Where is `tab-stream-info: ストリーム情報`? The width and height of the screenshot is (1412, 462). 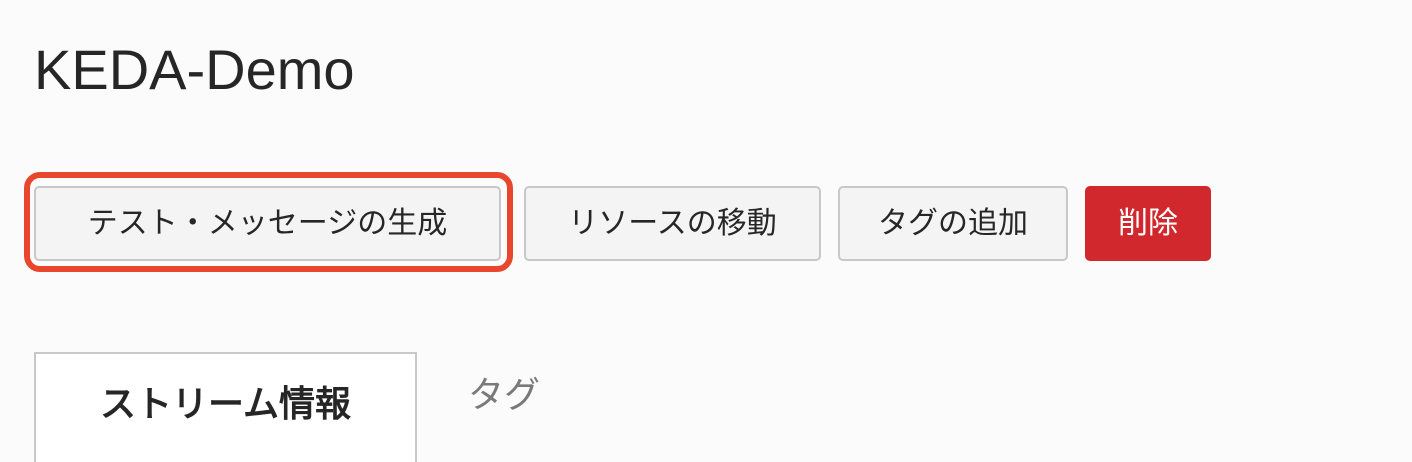 tab-stream-info: ストリーム情報 is located at coordinates (225, 407).